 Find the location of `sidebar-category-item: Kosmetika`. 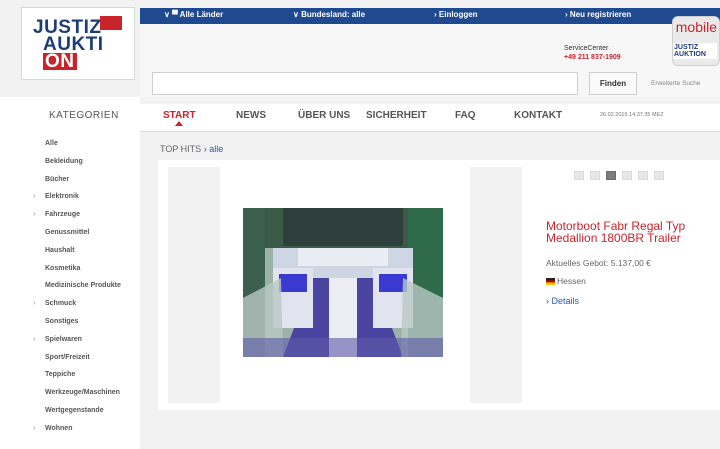

sidebar-category-item: Kosmetika is located at coordinates (62, 268).